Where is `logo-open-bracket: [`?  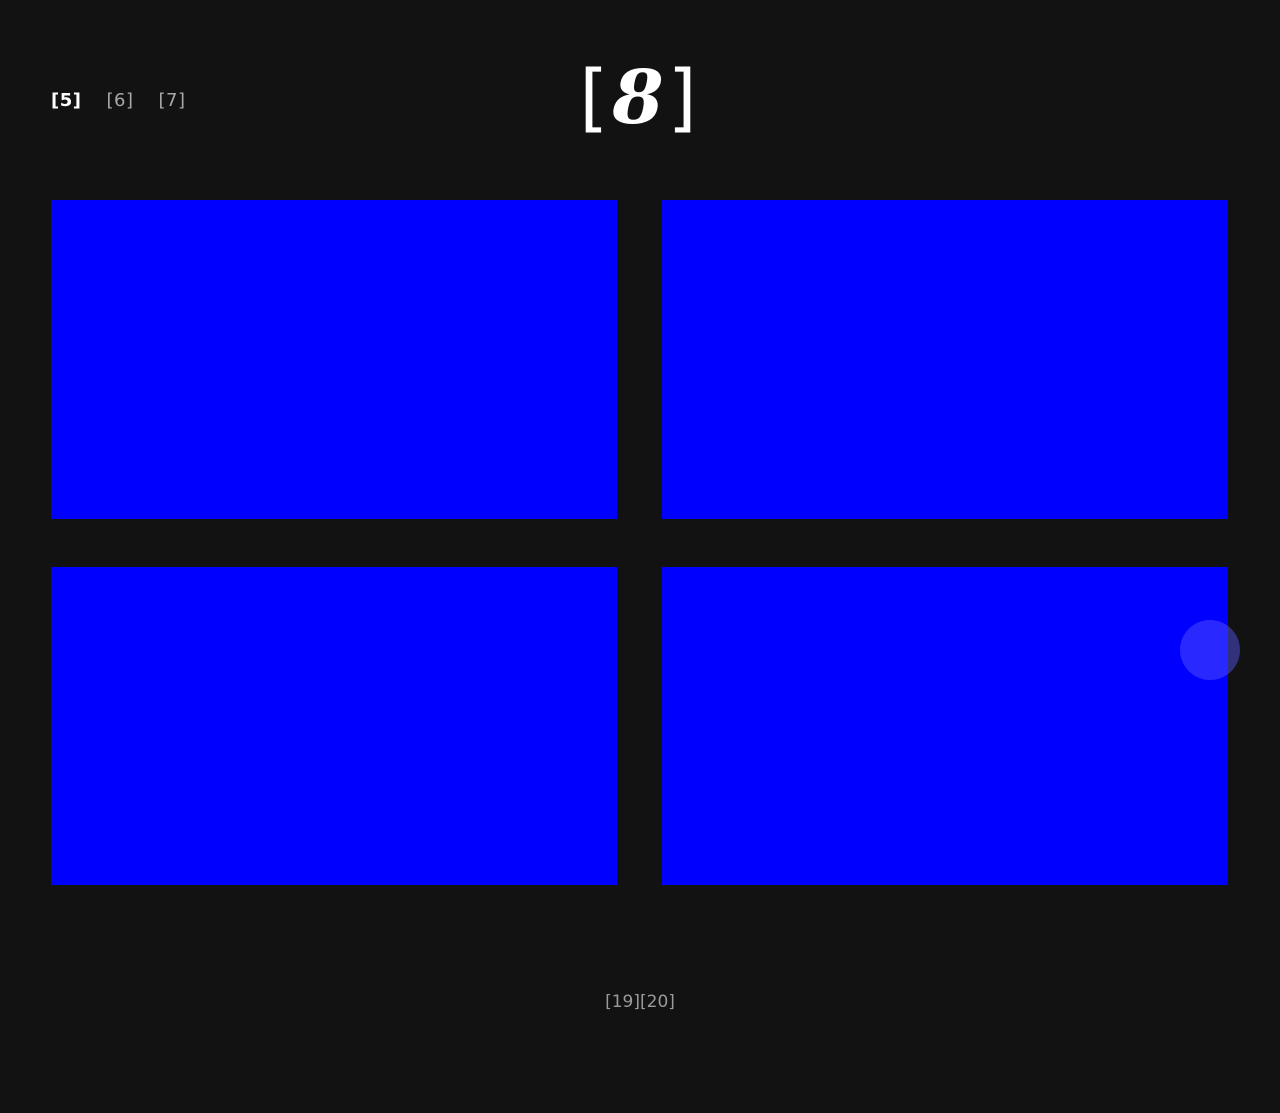 logo-open-bracket: [ is located at coordinates (596, 98).